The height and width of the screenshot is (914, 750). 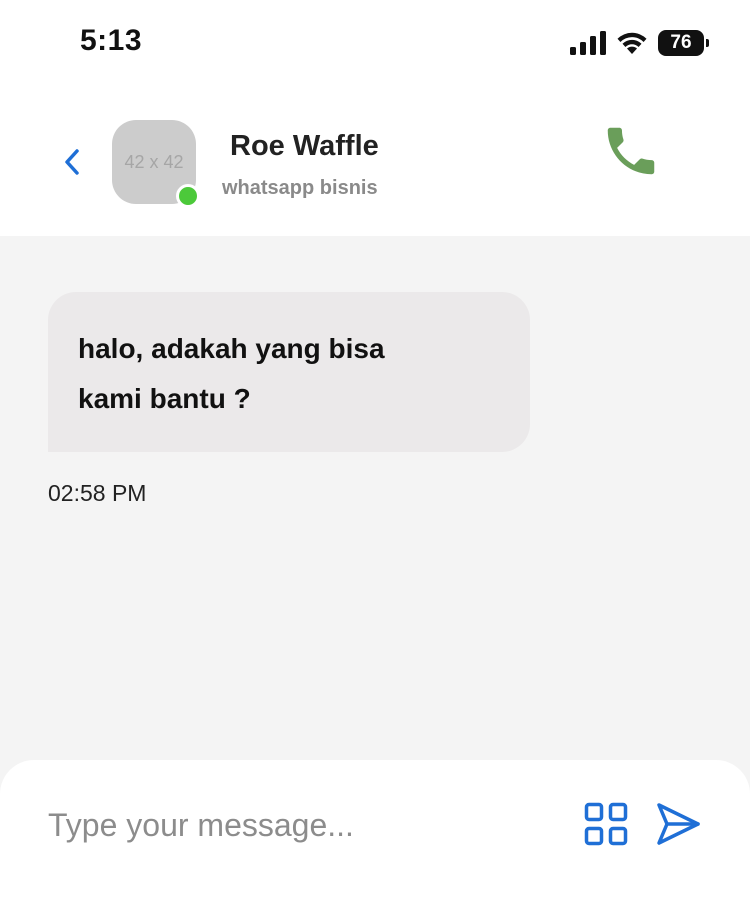 I want to click on online-status-indicator, so click(x=188, y=196).